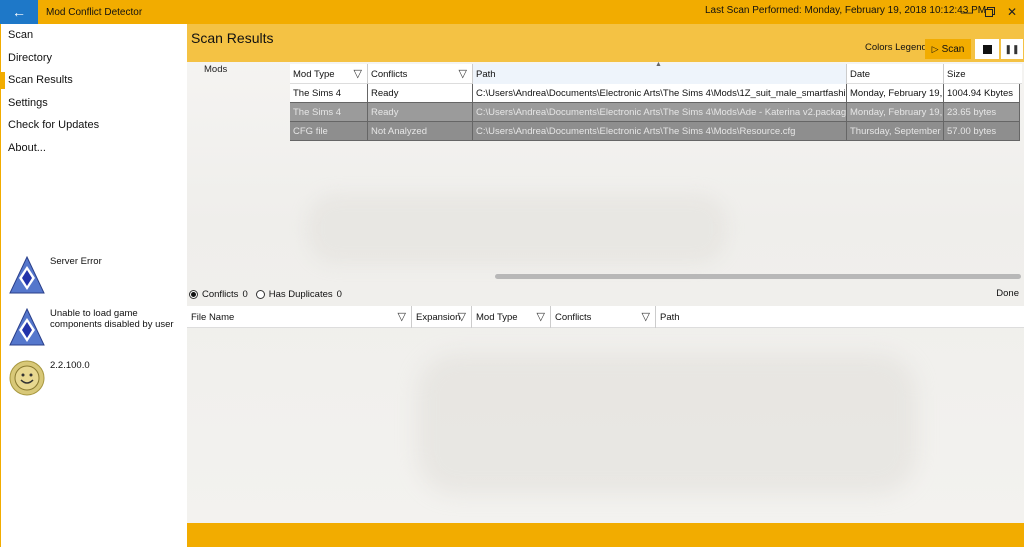 The width and height of the screenshot is (1024, 547). I want to click on status-text: Server Error, so click(76, 261).